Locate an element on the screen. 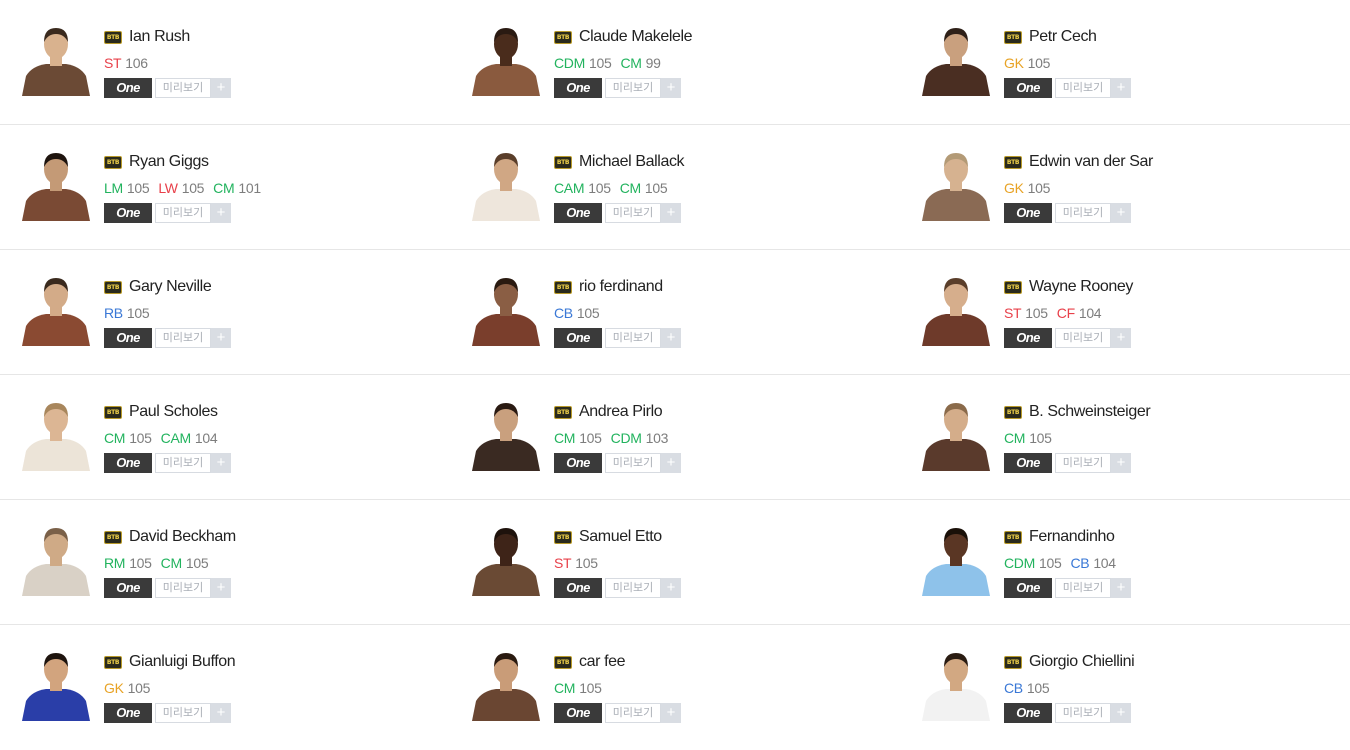 This screenshot has height=750, width=1350. player-card: BTB car fee CM 105 One 미리보기 + is located at coordinates (675, 687).